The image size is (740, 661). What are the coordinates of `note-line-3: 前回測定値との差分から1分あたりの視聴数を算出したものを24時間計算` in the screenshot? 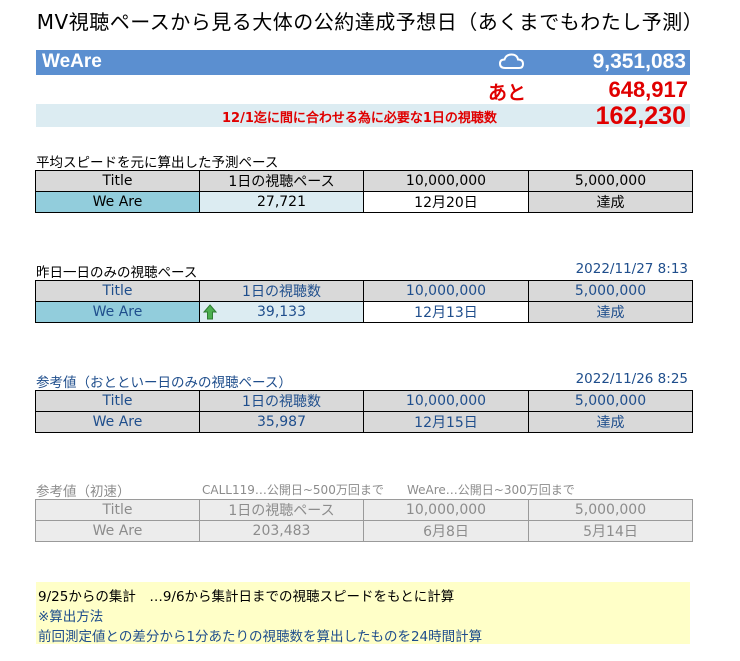 It's located at (260, 637).